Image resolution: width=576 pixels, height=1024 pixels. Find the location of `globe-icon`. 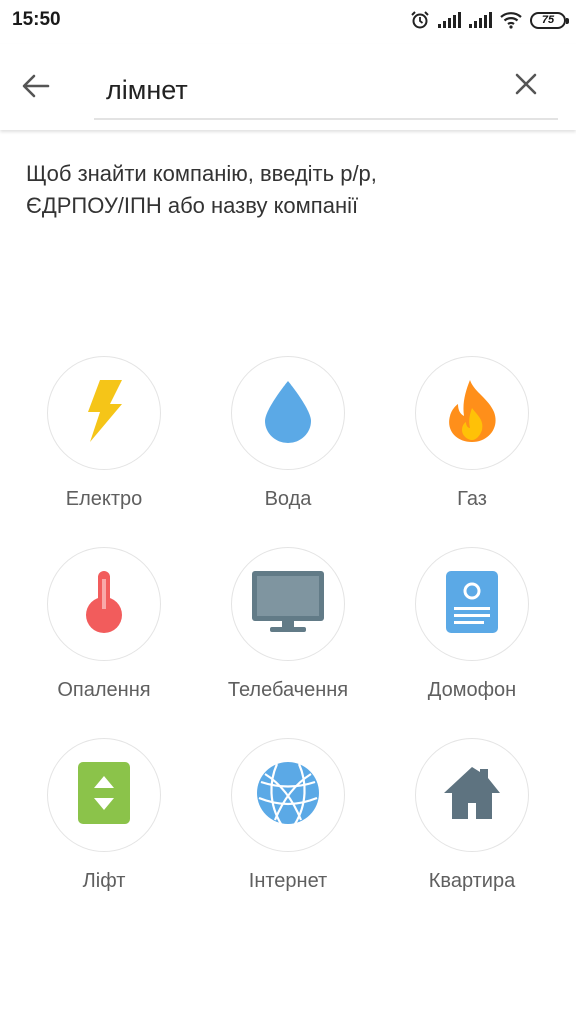

globe-icon is located at coordinates (288, 795).